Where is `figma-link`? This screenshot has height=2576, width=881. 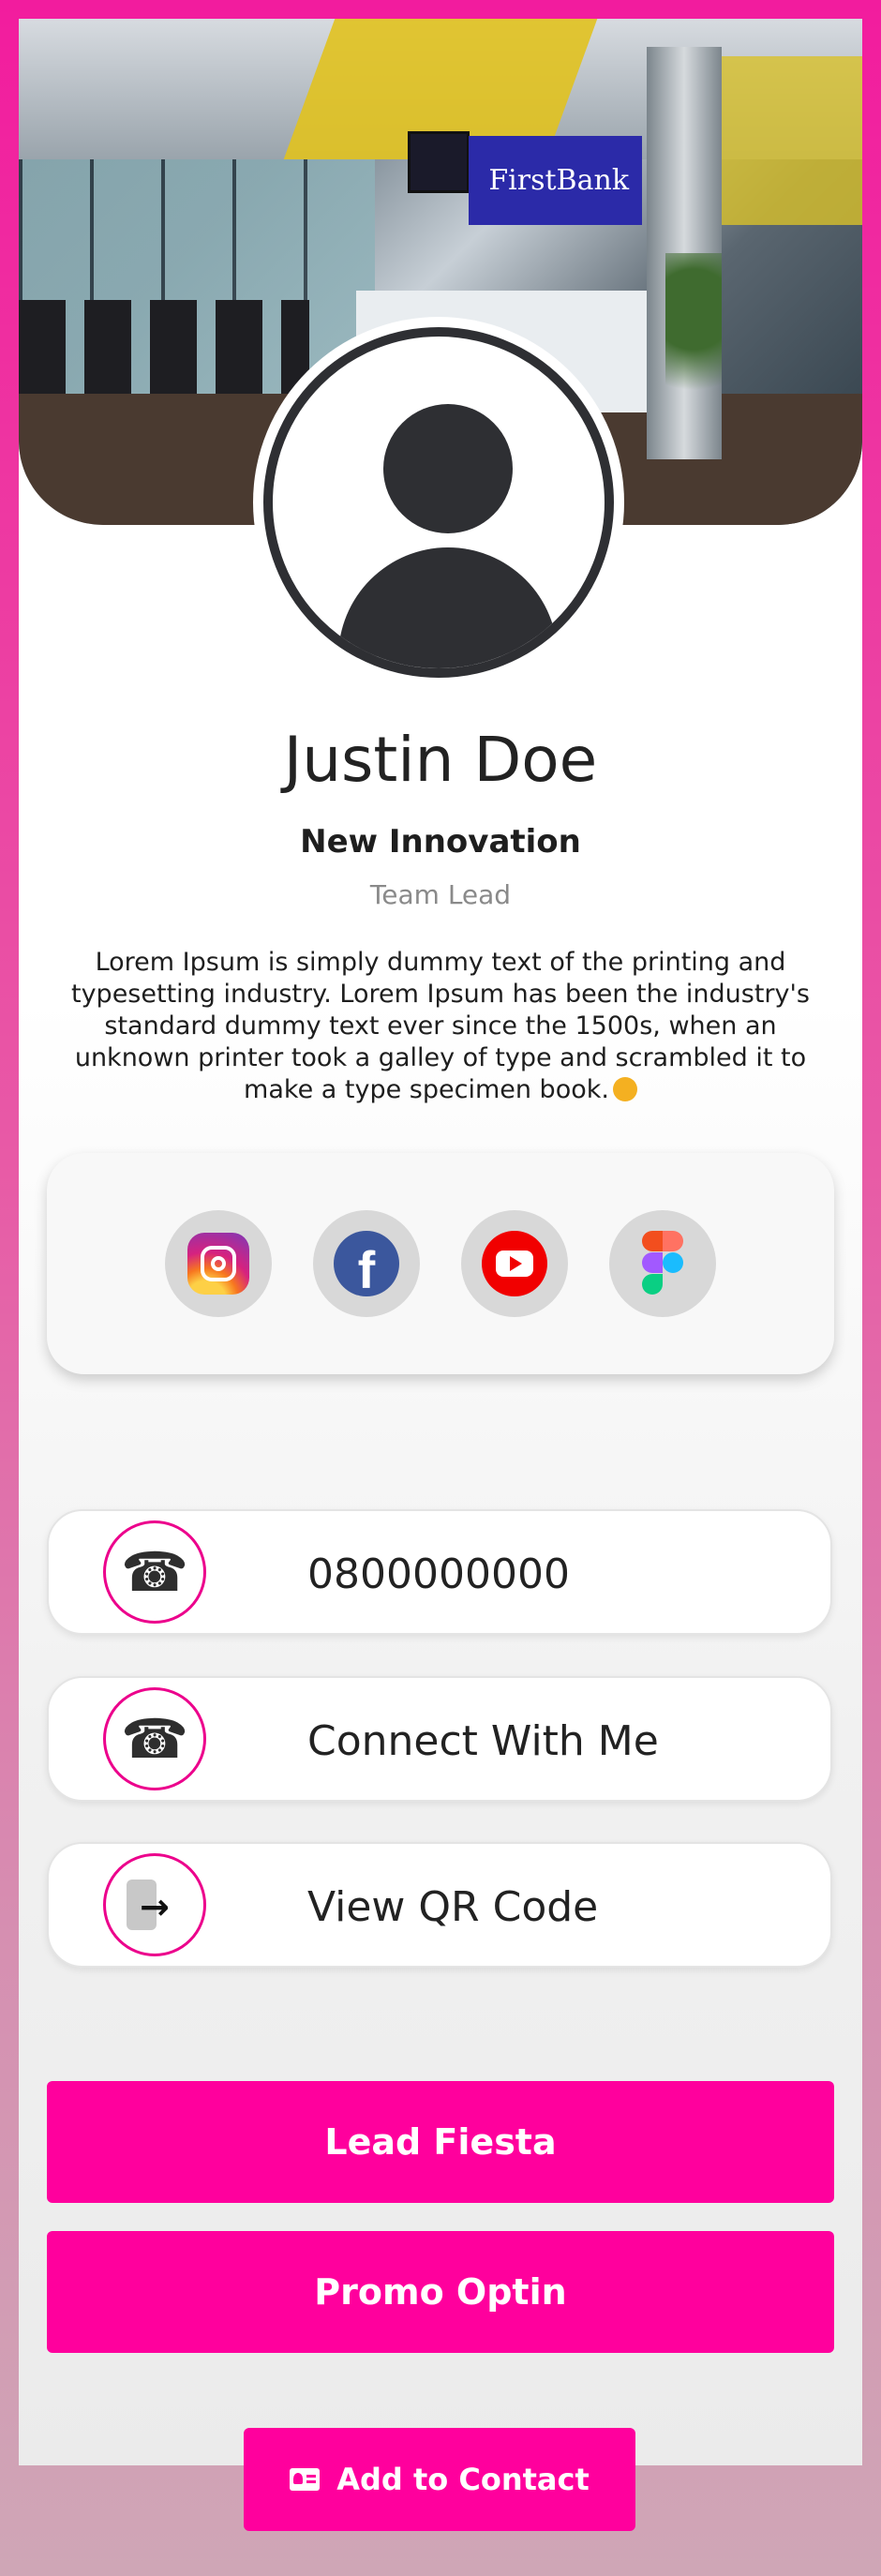
figma-link is located at coordinates (663, 1264).